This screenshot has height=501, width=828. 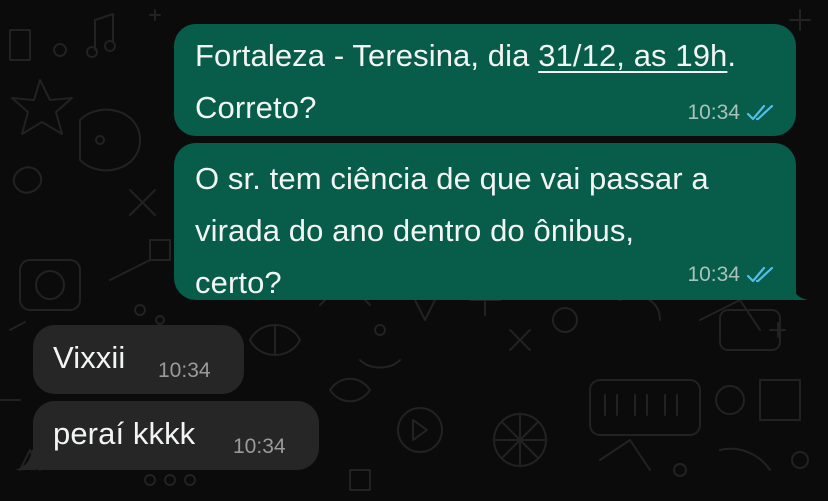 What do you see at coordinates (89, 357) in the screenshot?
I see `message-text: Vixxii` at bounding box center [89, 357].